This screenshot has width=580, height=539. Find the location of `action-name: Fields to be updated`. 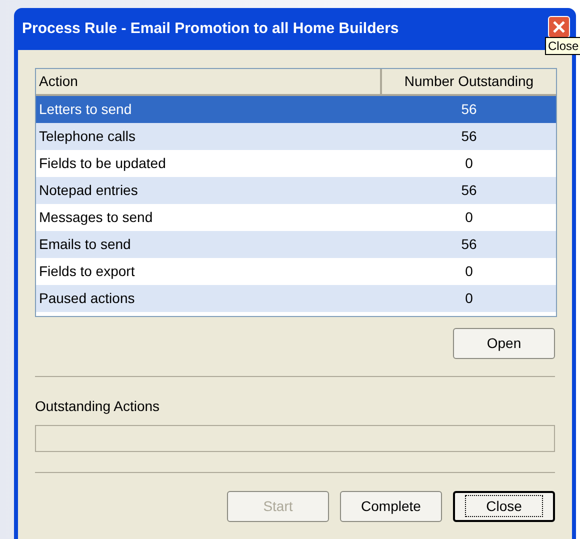

action-name: Fields to be updated is located at coordinates (102, 163).